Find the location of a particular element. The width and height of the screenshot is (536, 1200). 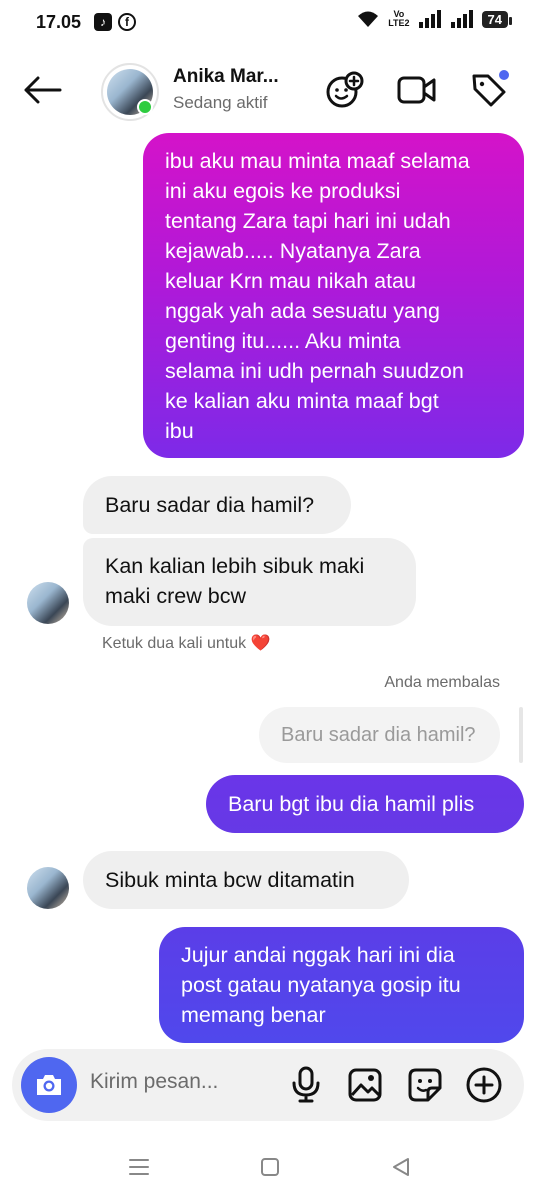

gallery-icon is located at coordinates (365, 1085).